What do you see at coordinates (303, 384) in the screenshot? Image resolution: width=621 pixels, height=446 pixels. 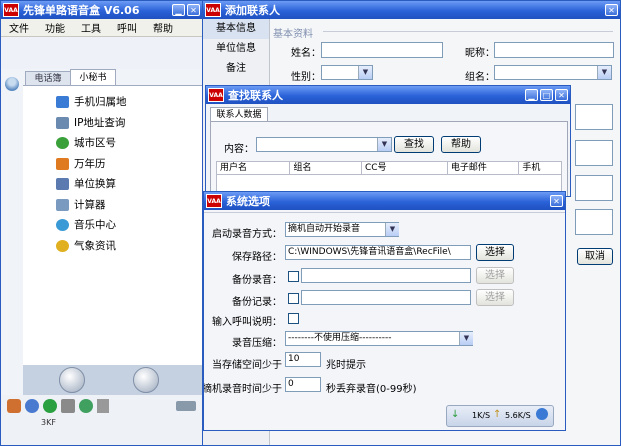 I see `discard-input: 0` at bounding box center [303, 384].